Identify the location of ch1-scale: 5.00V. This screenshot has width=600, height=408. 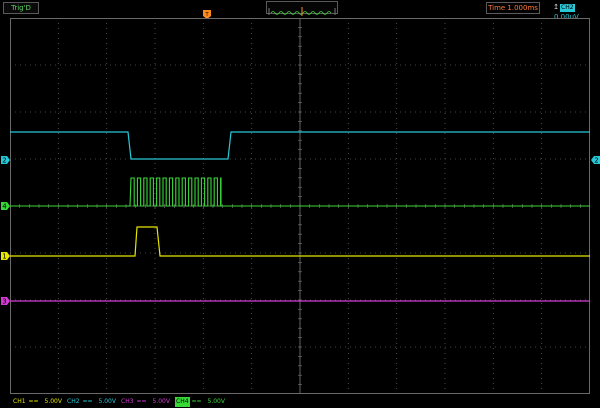
(53, 401).